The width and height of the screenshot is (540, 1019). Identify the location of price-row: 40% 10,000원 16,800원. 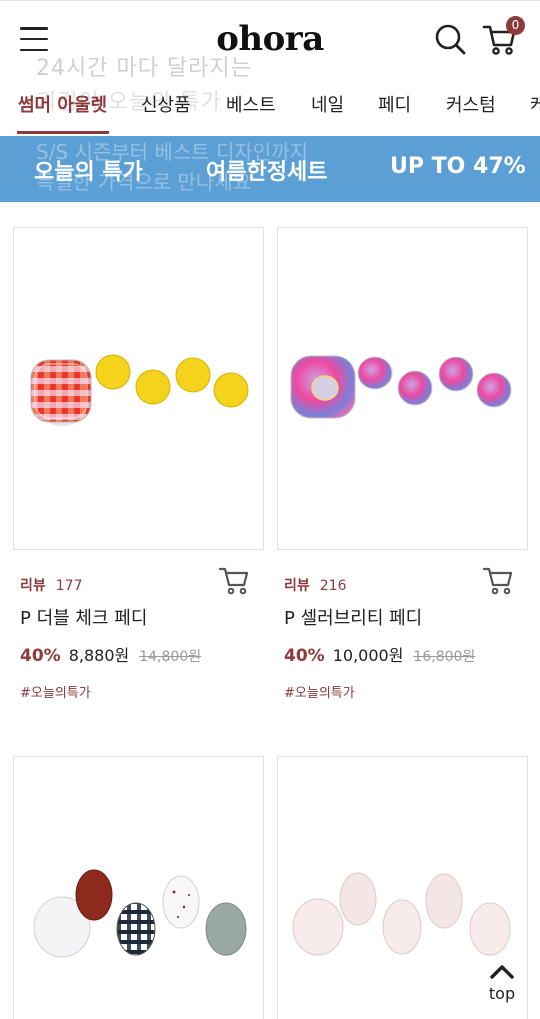
(379, 654).